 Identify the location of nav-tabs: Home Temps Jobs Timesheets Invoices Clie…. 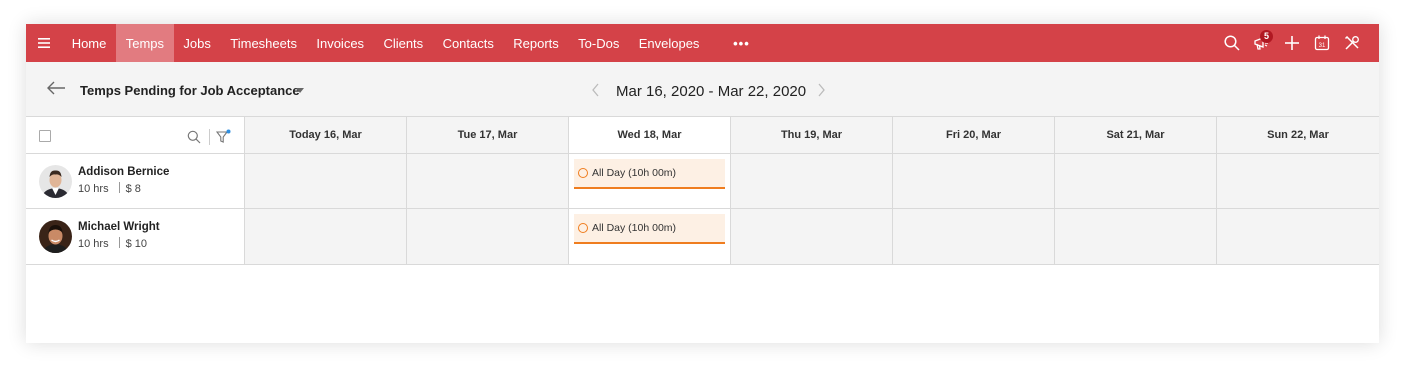
(415, 43).